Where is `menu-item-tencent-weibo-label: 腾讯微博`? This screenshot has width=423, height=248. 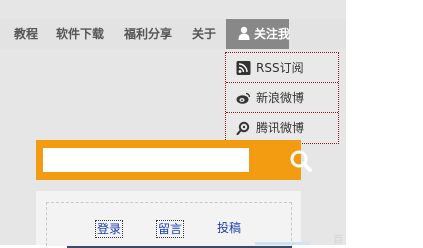
menu-item-tencent-weibo-label: 腾讯微博 is located at coordinates (280, 128).